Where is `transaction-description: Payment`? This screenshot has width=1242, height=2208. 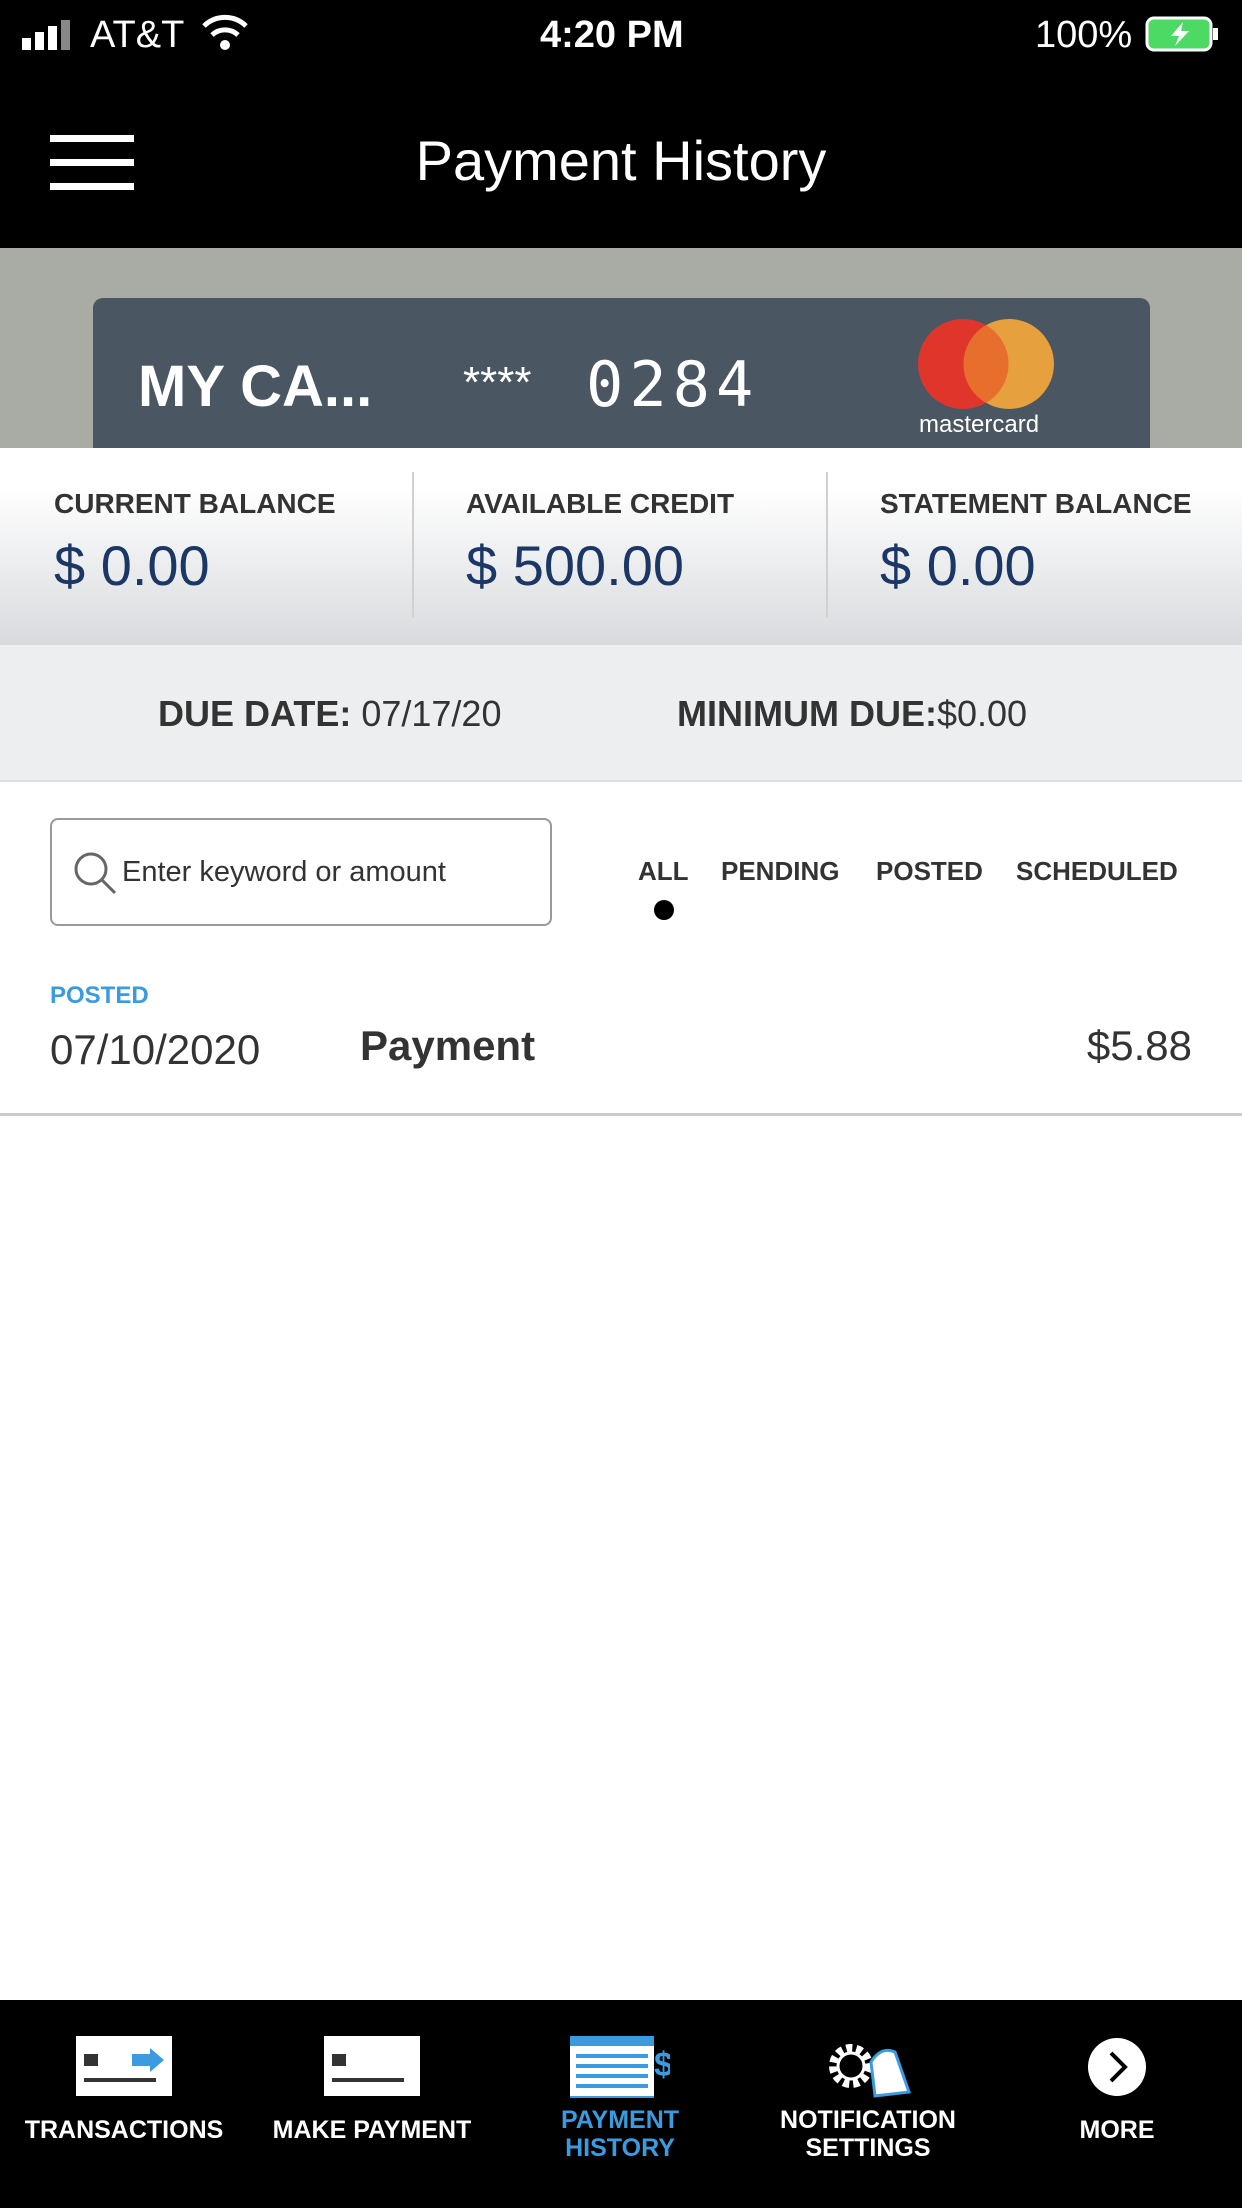 transaction-description: Payment is located at coordinates (448, 1045).